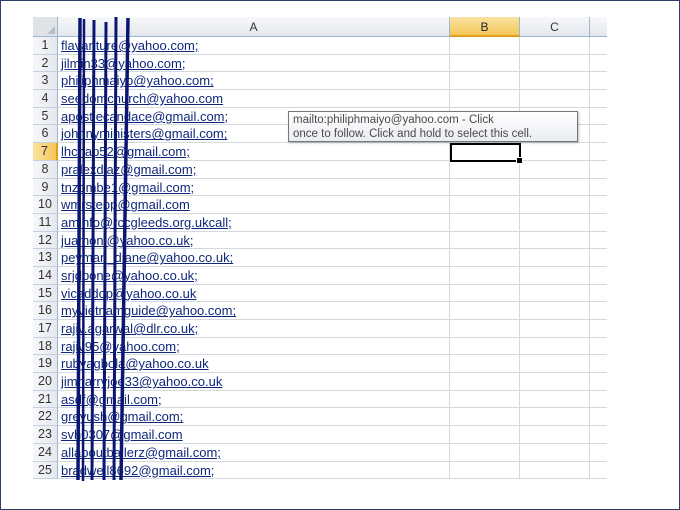 This screenshot has height=510, width=680. Describe the element at coordinates (45, 399) in the screenshot. I see `row-header: 21` at that location.